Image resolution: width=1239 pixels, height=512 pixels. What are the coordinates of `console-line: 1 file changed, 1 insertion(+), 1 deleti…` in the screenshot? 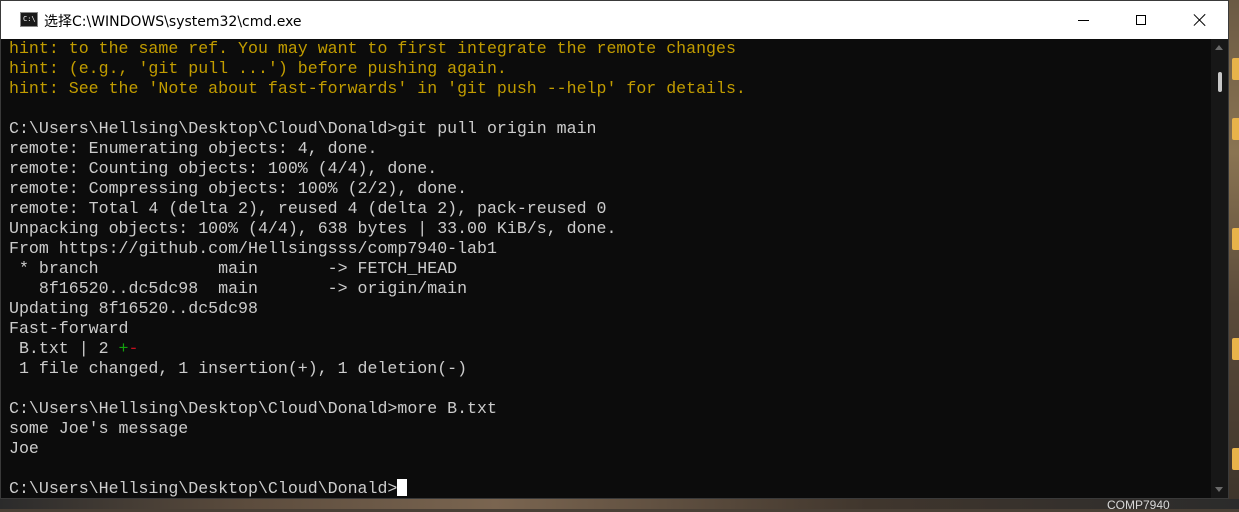 It's located at (238, 368).